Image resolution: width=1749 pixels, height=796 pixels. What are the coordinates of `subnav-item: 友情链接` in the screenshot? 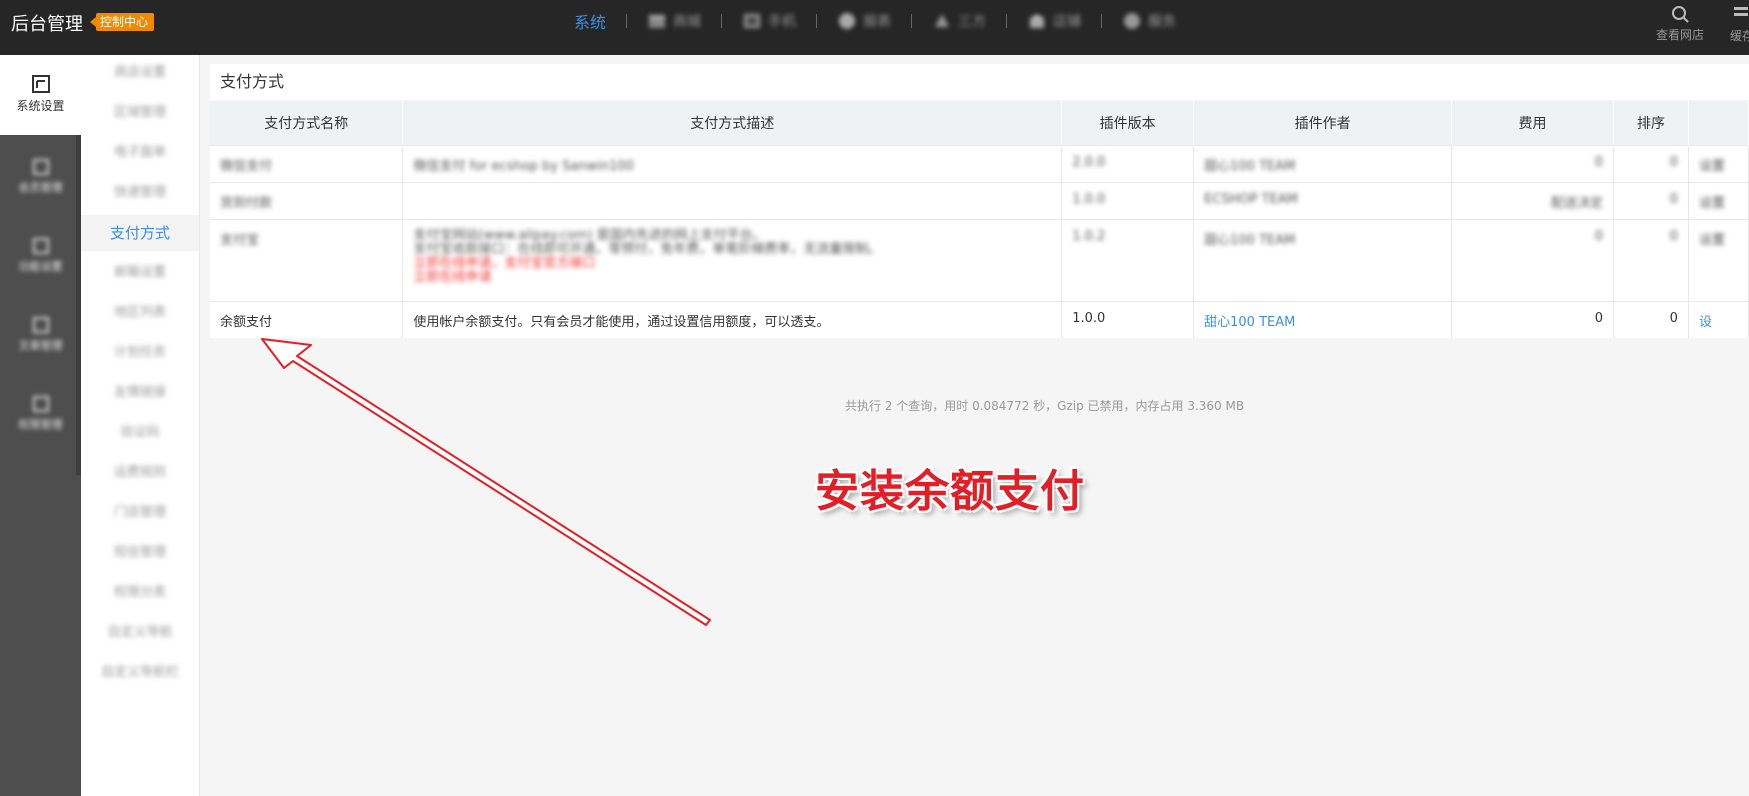 It's located at (140, 393).